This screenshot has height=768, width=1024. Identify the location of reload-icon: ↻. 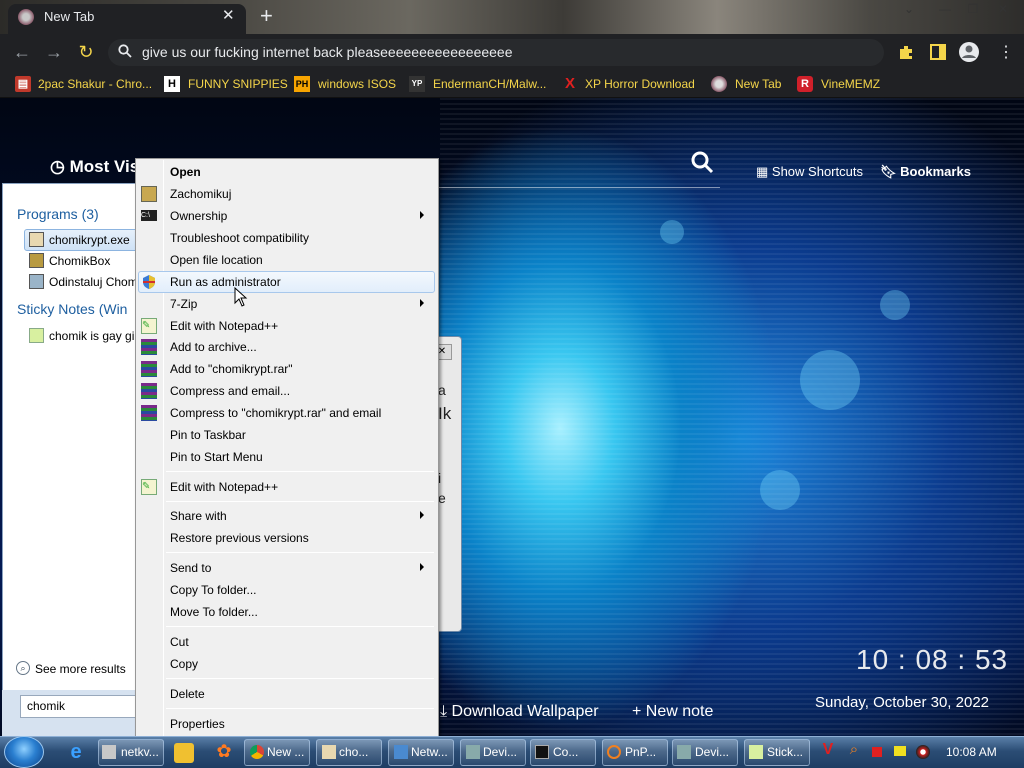
(86, 52).